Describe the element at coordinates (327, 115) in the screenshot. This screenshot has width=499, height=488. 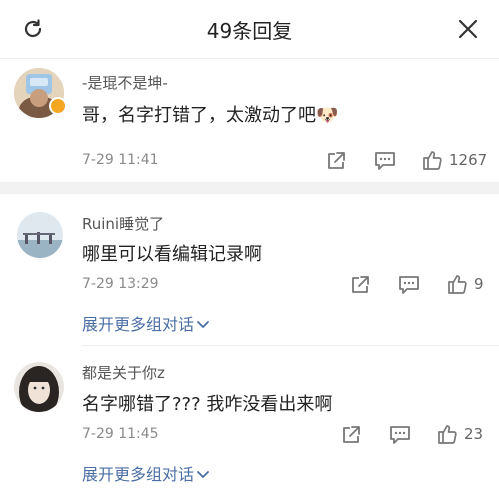
I see `emoji-doge-icon: 🐶` at that location.